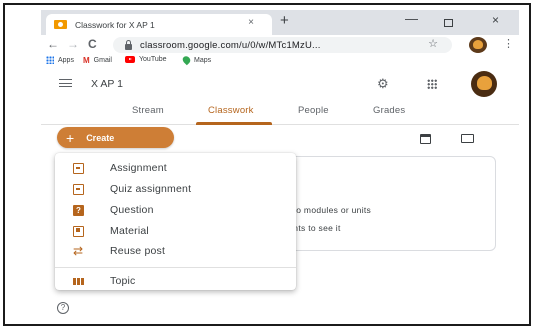  I want to click on browser-tab: Classwork for X AP 1 ×, so click(159, 24).